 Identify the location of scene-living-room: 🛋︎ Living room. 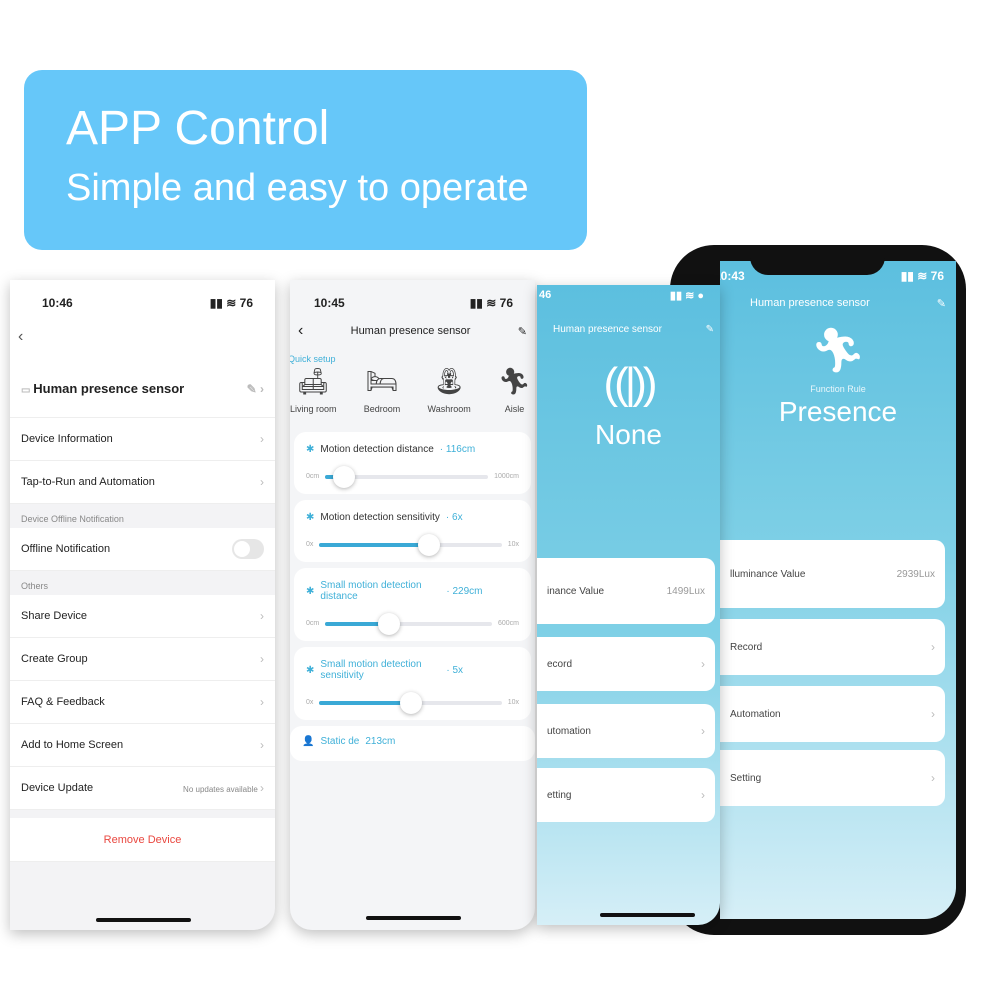
(313, 390).